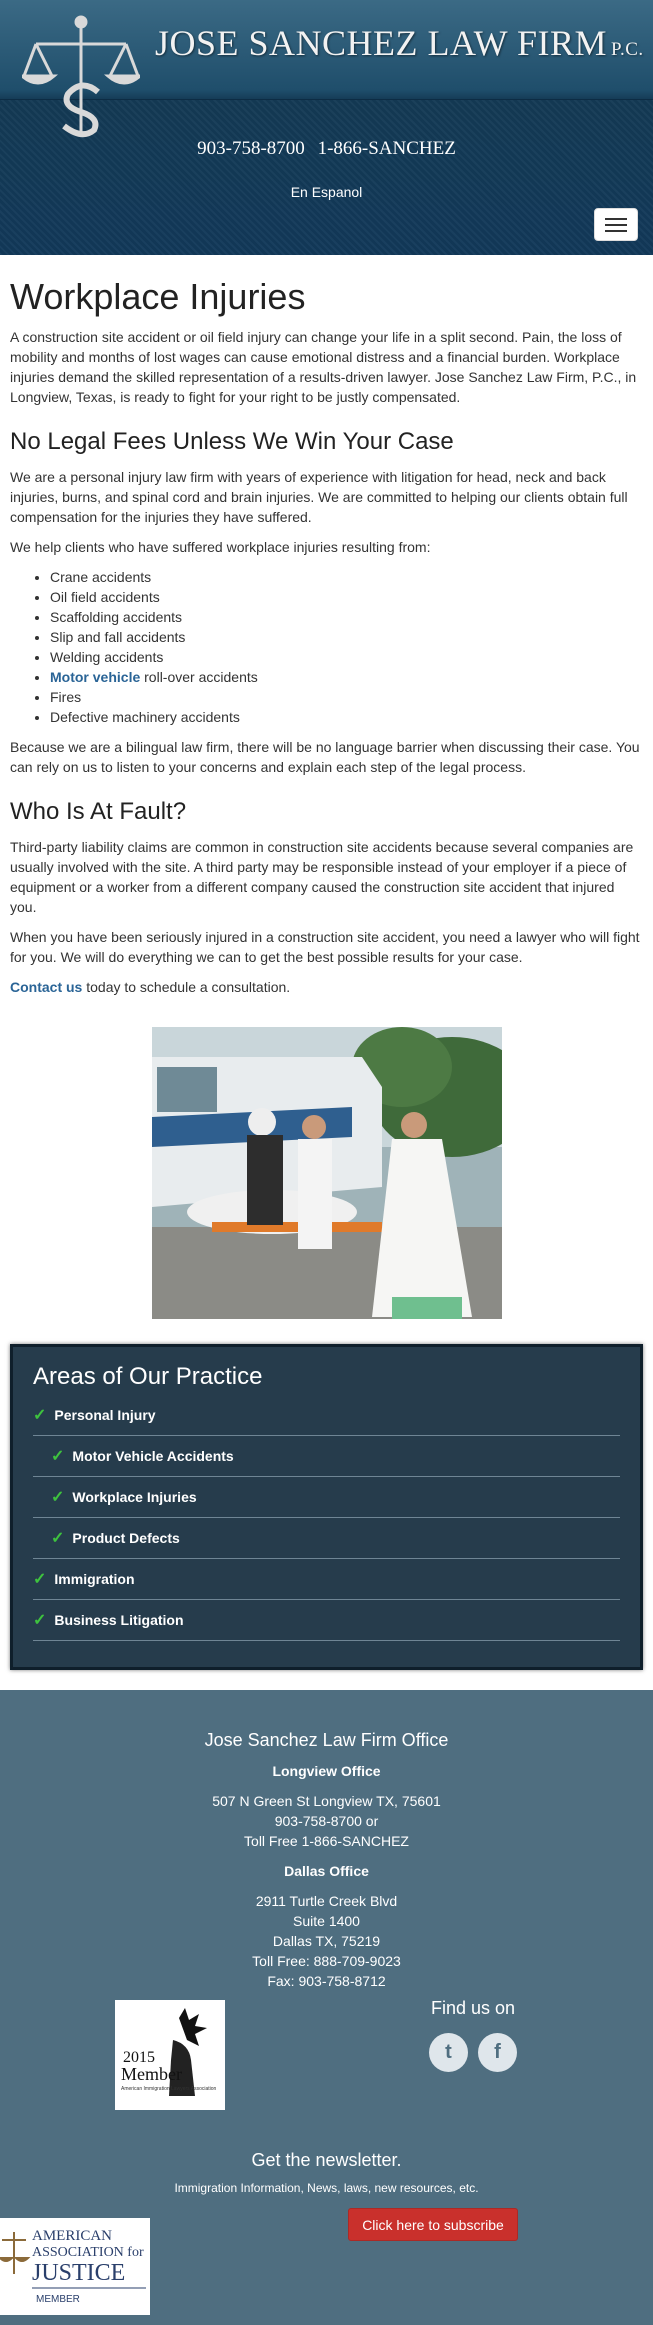 The image size is (653, 2325). I want to click on list-item: Scaffolding accidents, so click(346, 617).